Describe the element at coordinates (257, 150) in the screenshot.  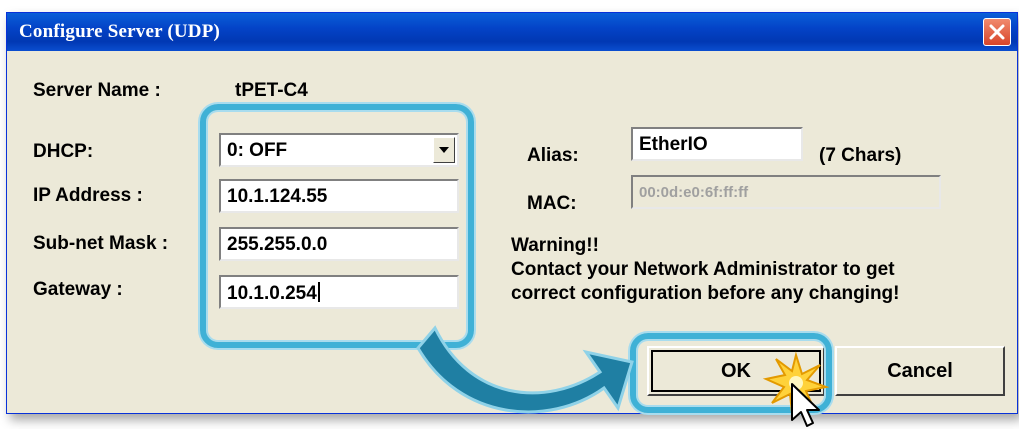
I see `dhcp-select-value: 0: OFF` at that location.